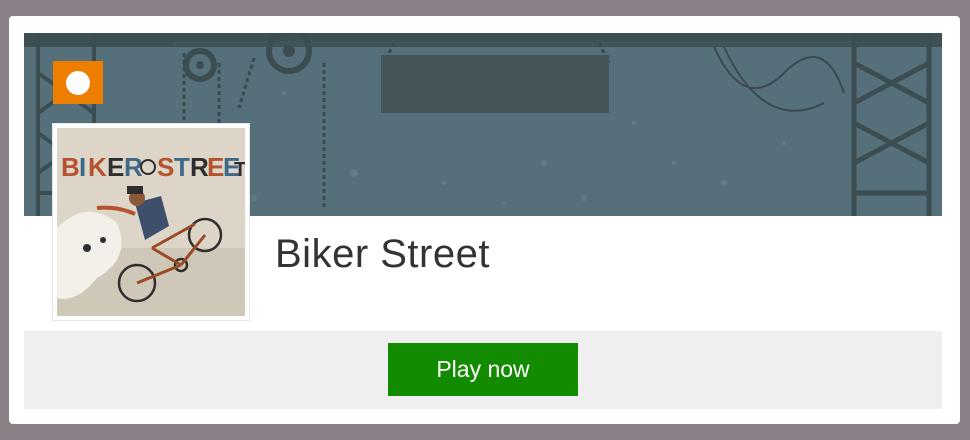 Image resolution: width=970 pixels, height=440 pixels. What do you see at coordinates (165, 167) in the screenshot?
I see `svg-text: S` at bounding box center [165, 167].